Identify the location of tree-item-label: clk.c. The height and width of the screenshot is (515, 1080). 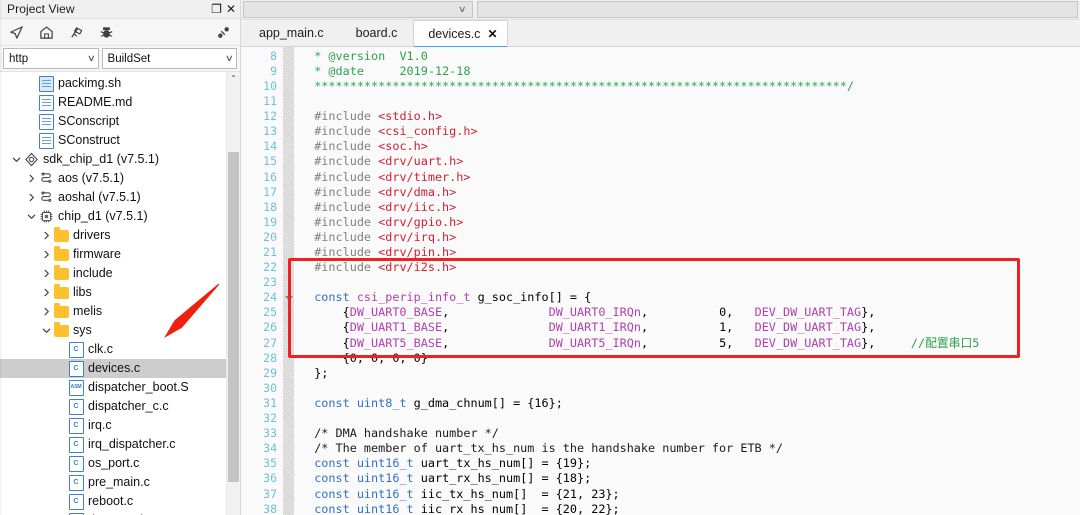
(100, 349).